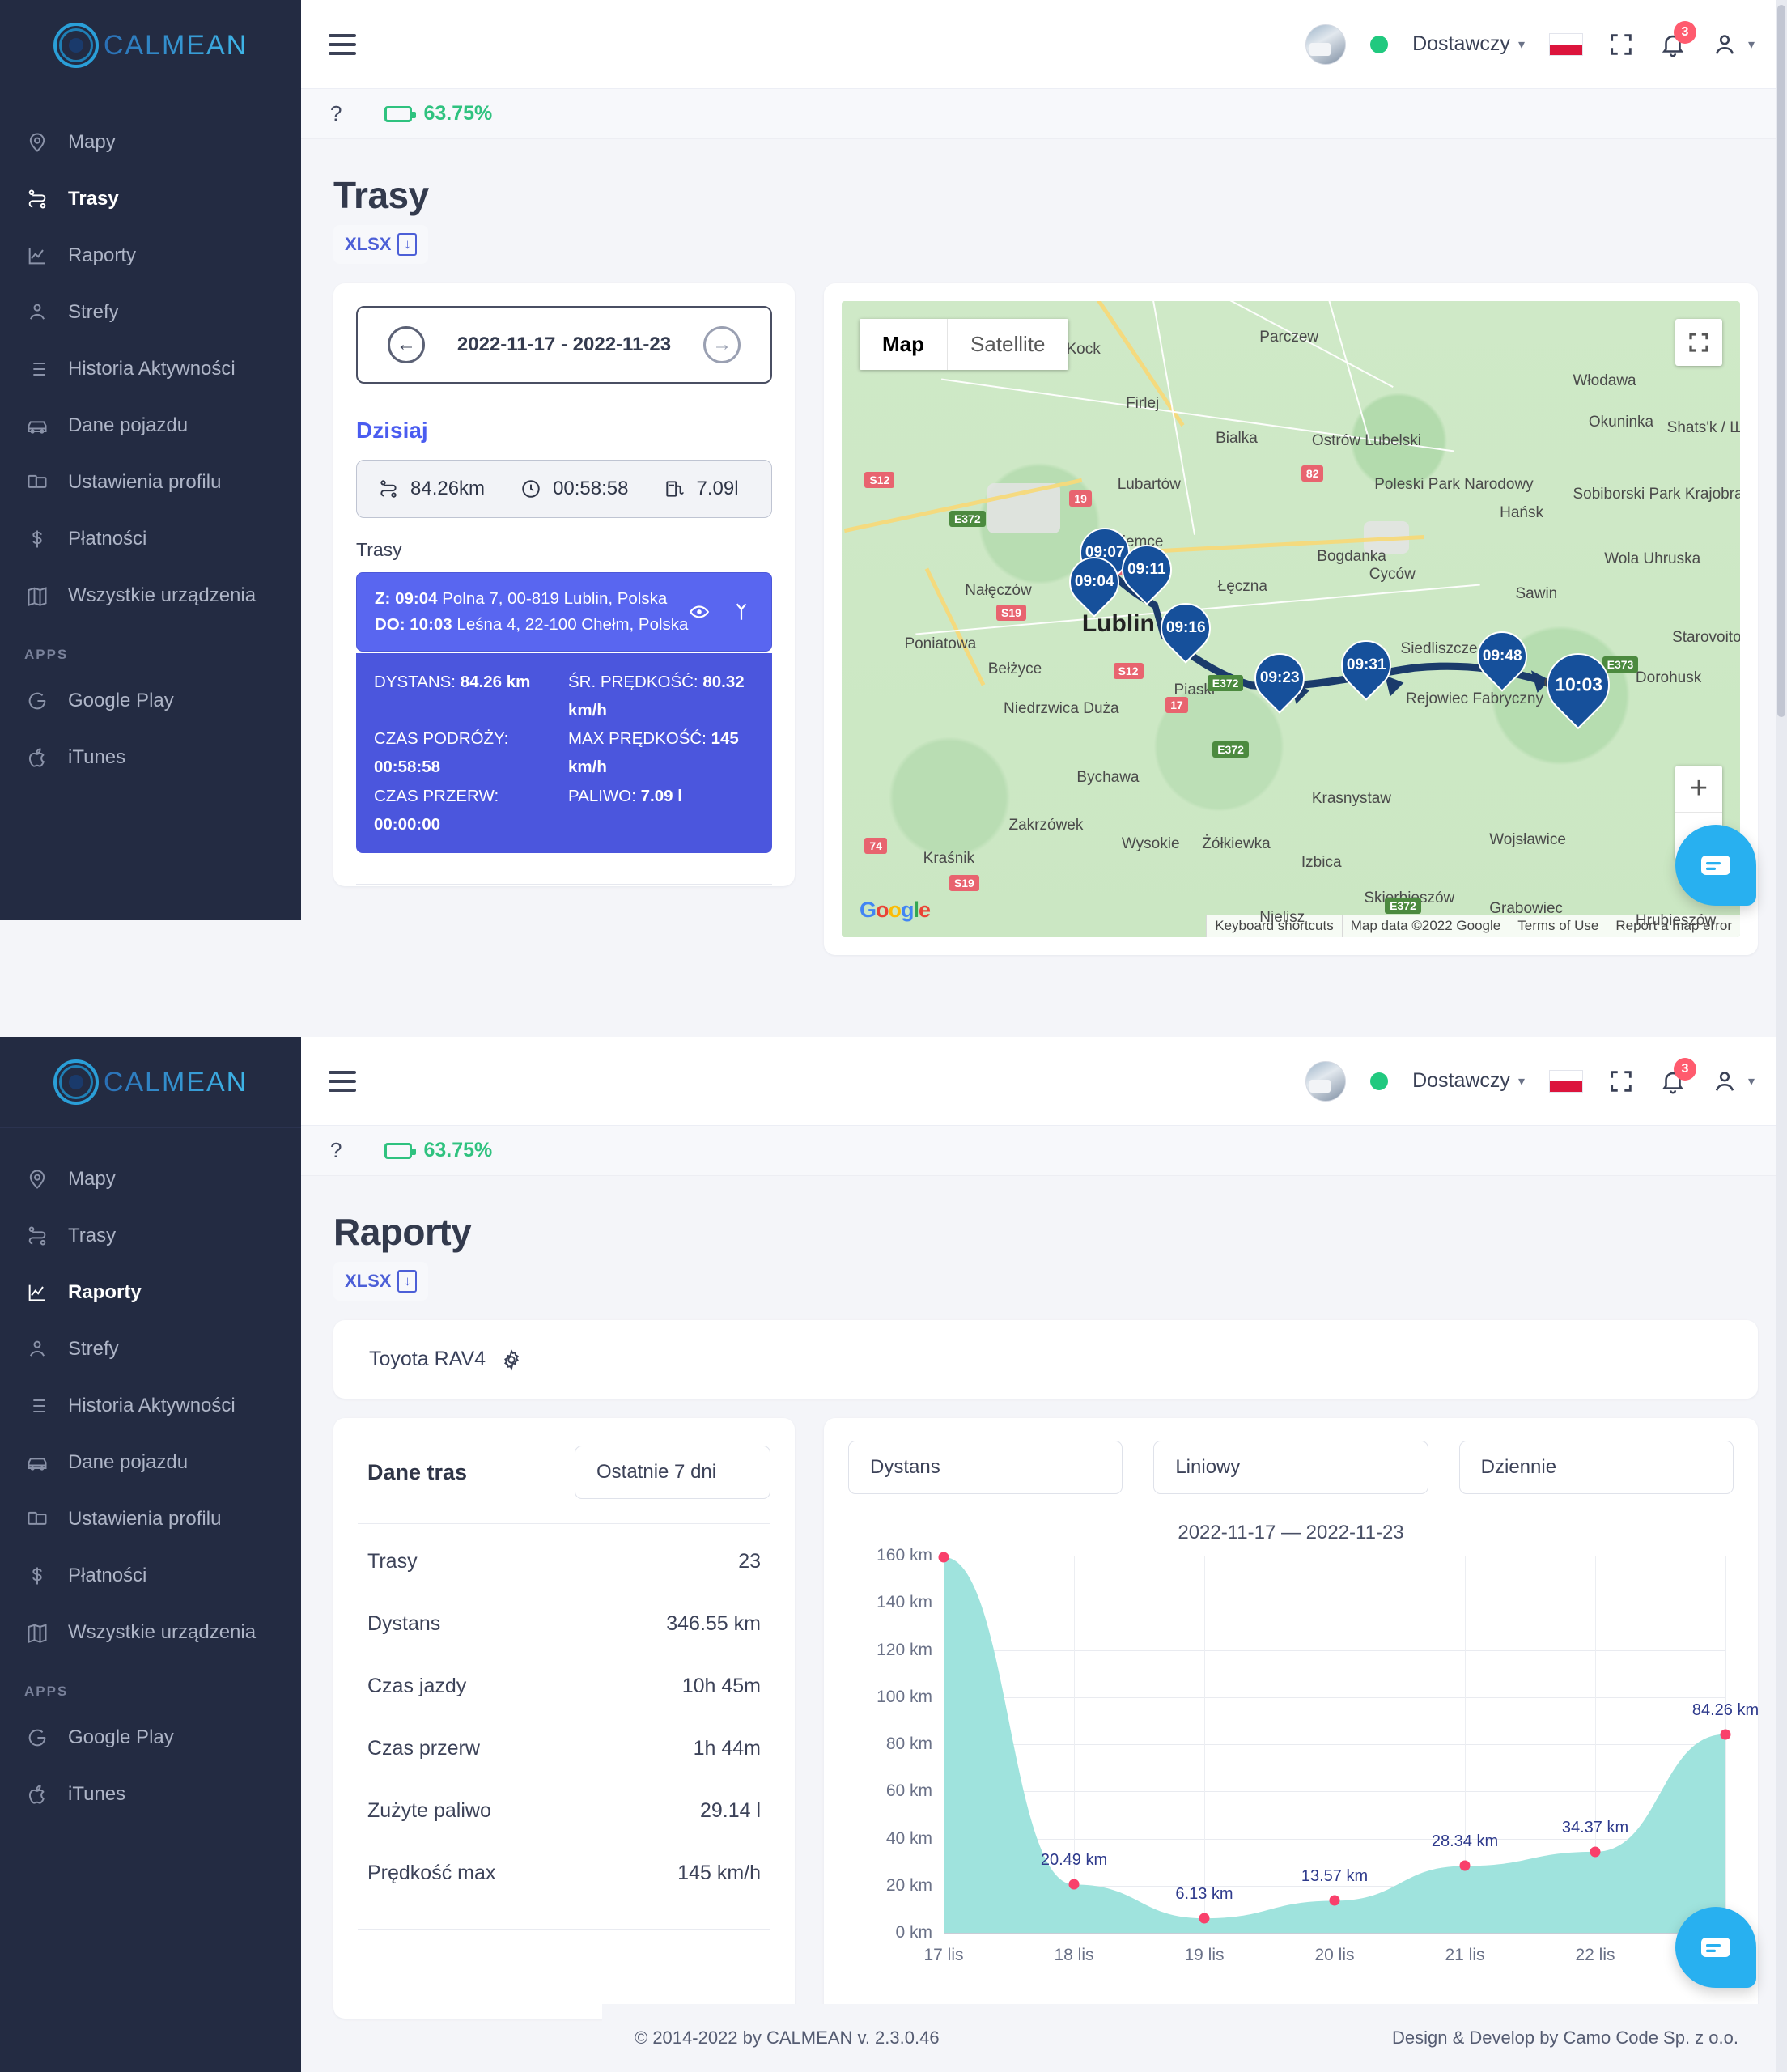 This screenshot has width=1787, height=2072. Describe the element at coordinates (1558, 926) in the screenshot. I see `terms-of-use: Terms of Use` at that location.